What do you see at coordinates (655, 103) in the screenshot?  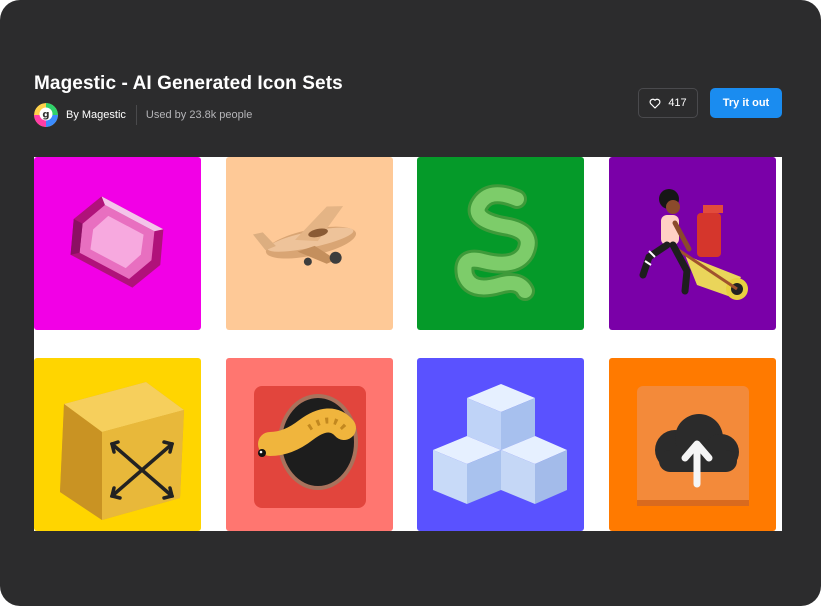 I see `heart-icon` at bounding box center [655, 103].